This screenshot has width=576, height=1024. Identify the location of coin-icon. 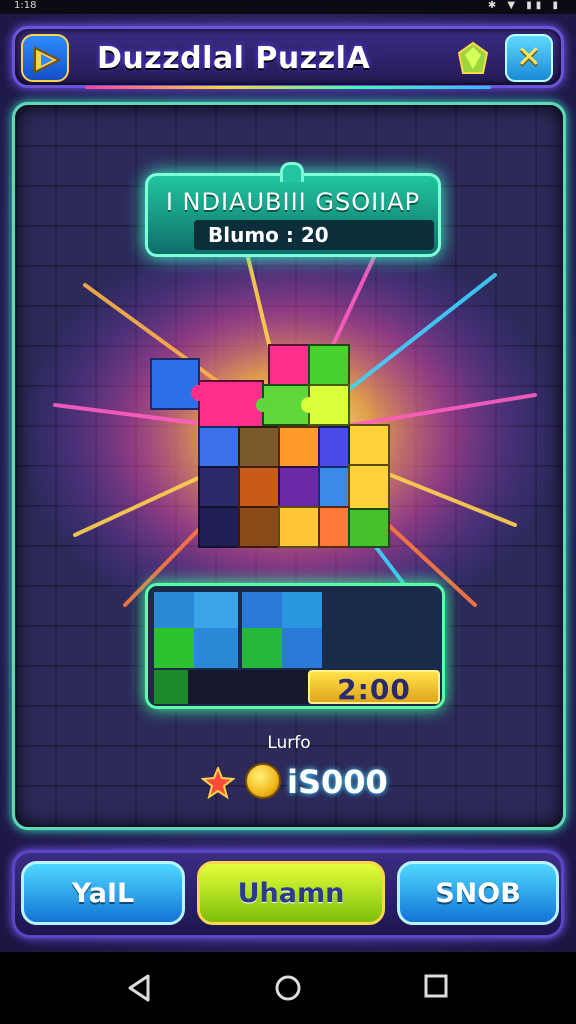
(263, 781).